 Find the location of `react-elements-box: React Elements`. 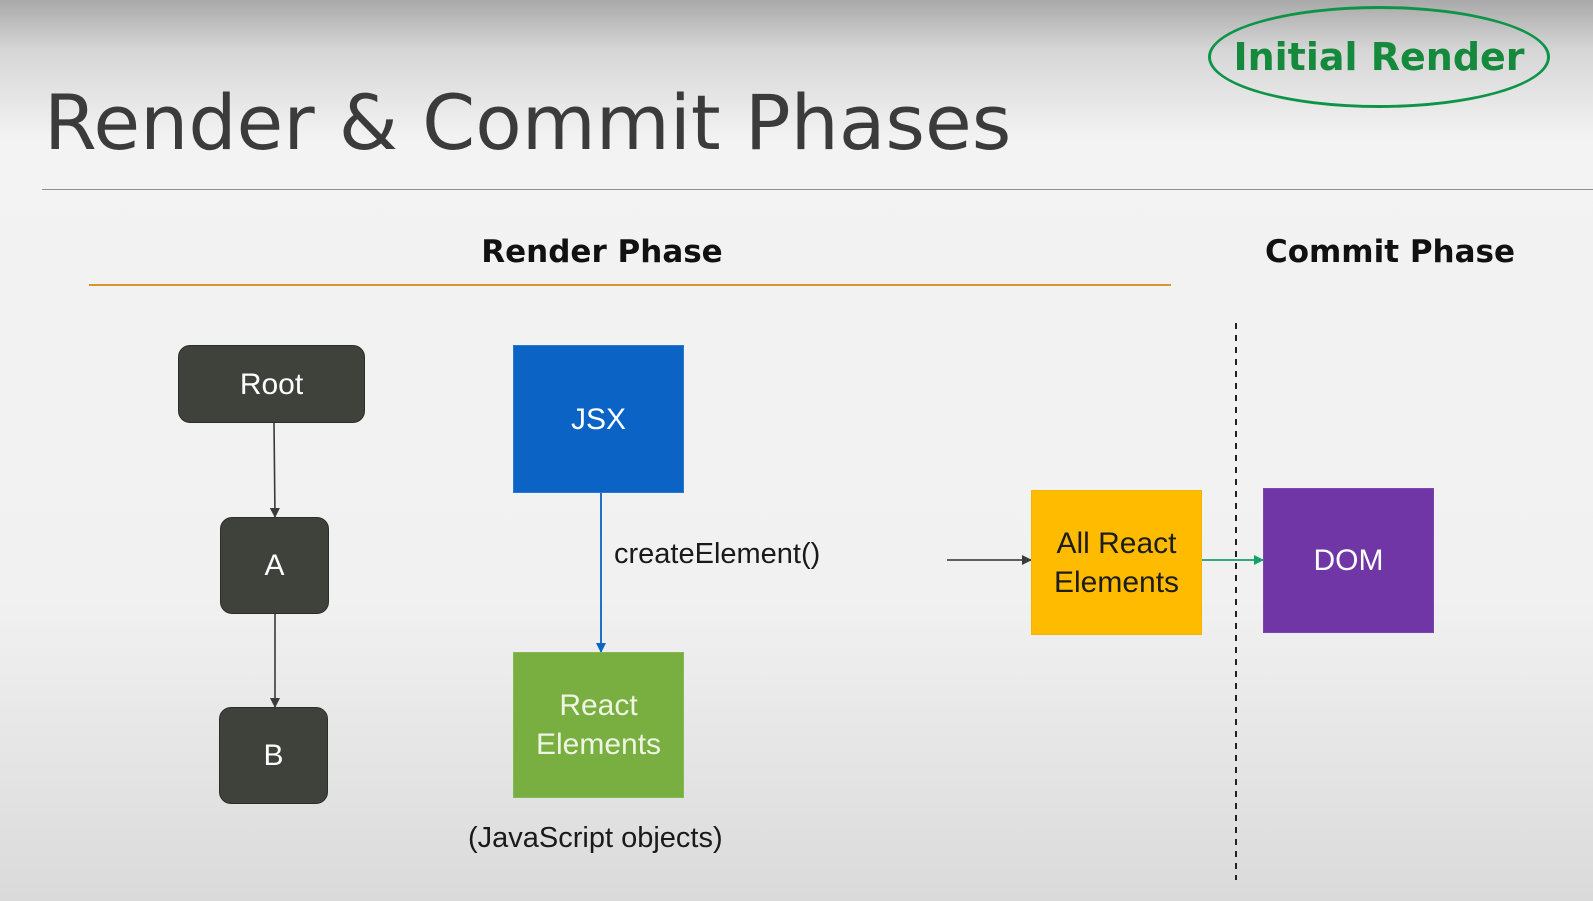

react-elements-box: React Elements is located at coordinates (598, 725).